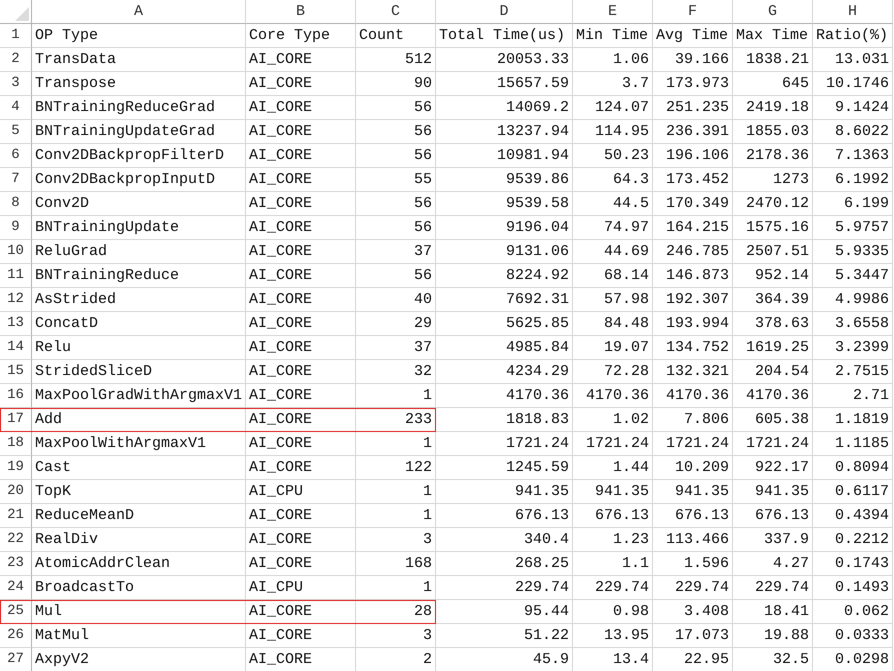 This screenshot has height=671, width=894. I want to click on row-number: 7, so click(16, 180).